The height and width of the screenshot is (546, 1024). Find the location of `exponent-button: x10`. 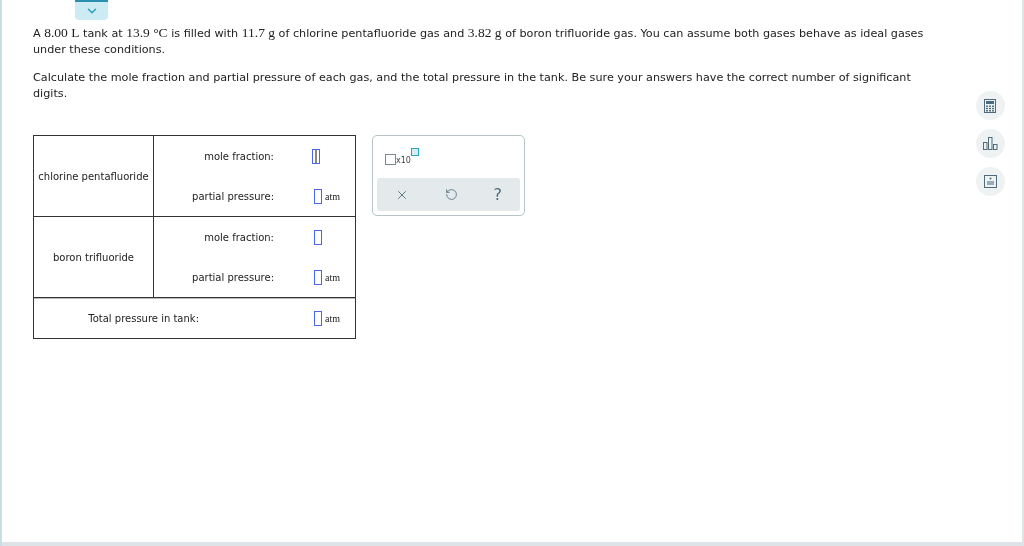

exponent-button: x10 is located at coordinates (402, 156).